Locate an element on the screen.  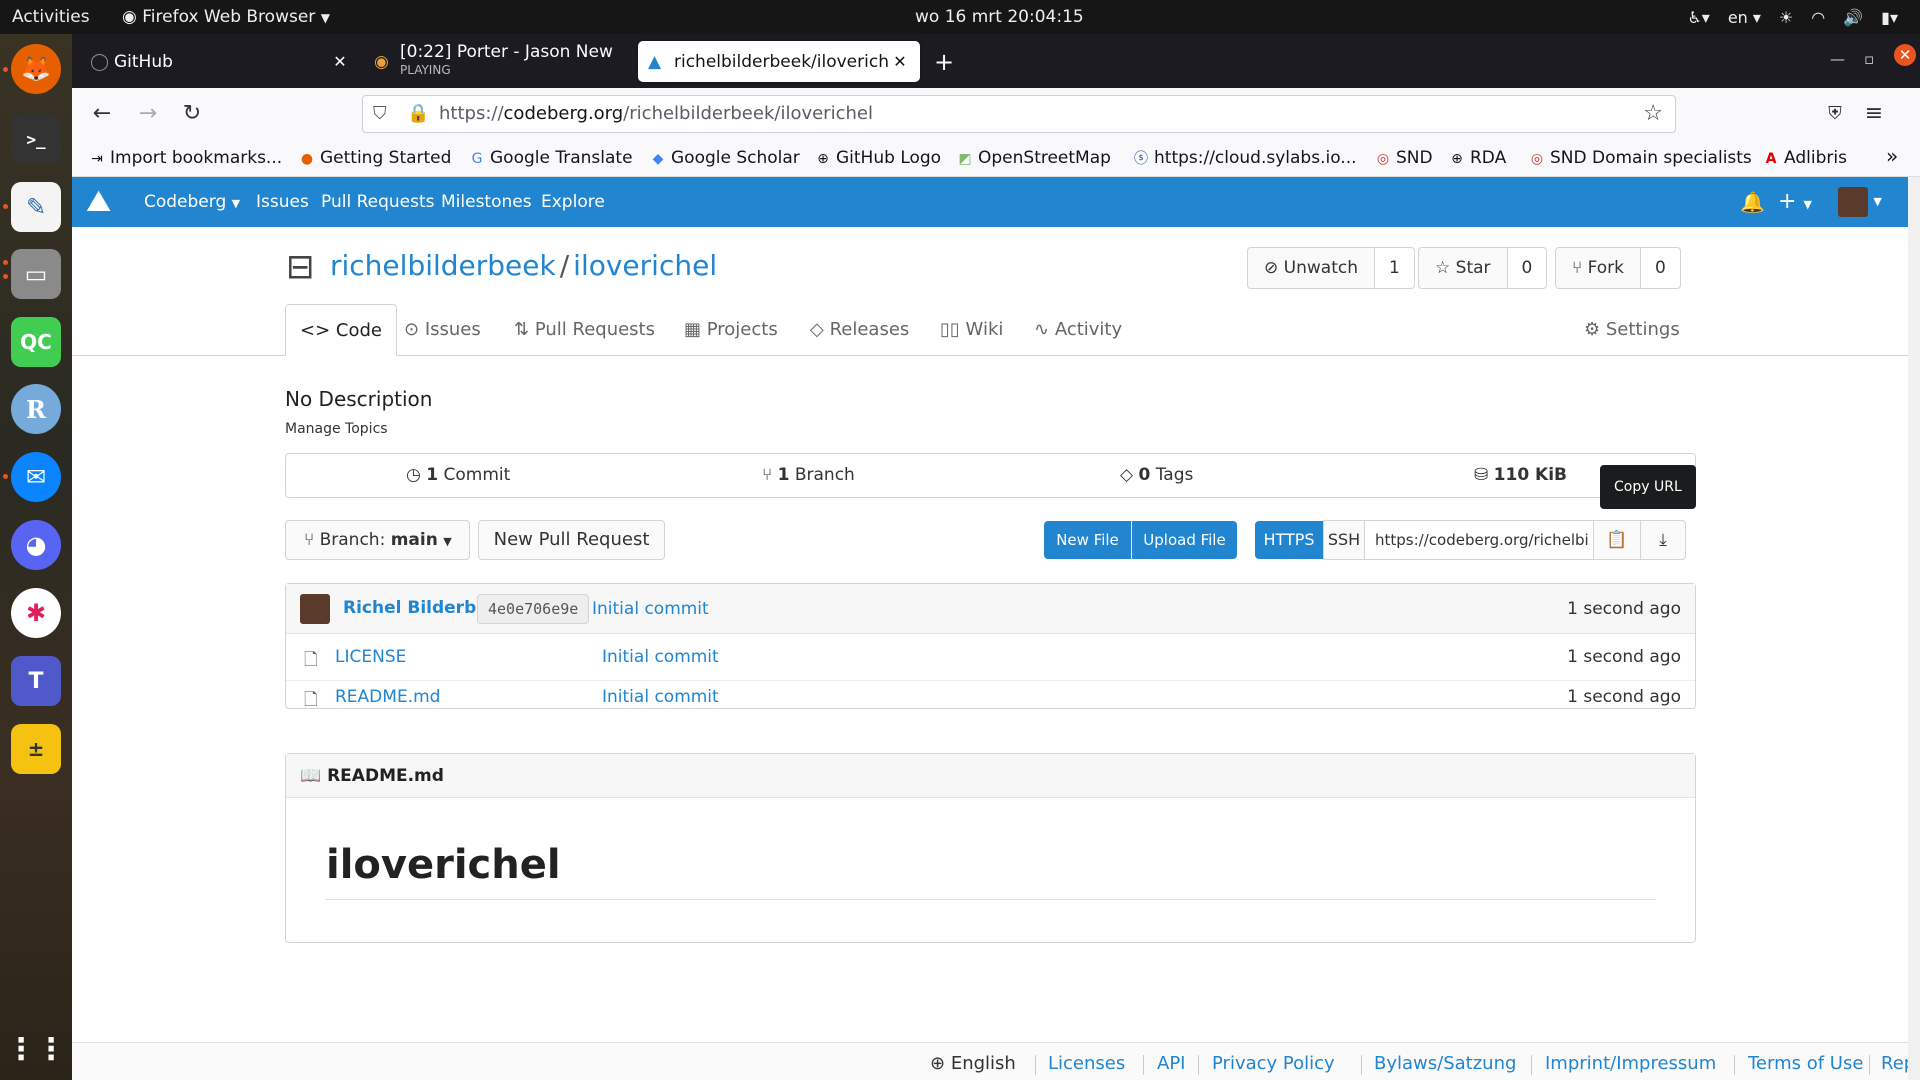
pocket-icon: ⛨ is located at coordinates (1835, 114).